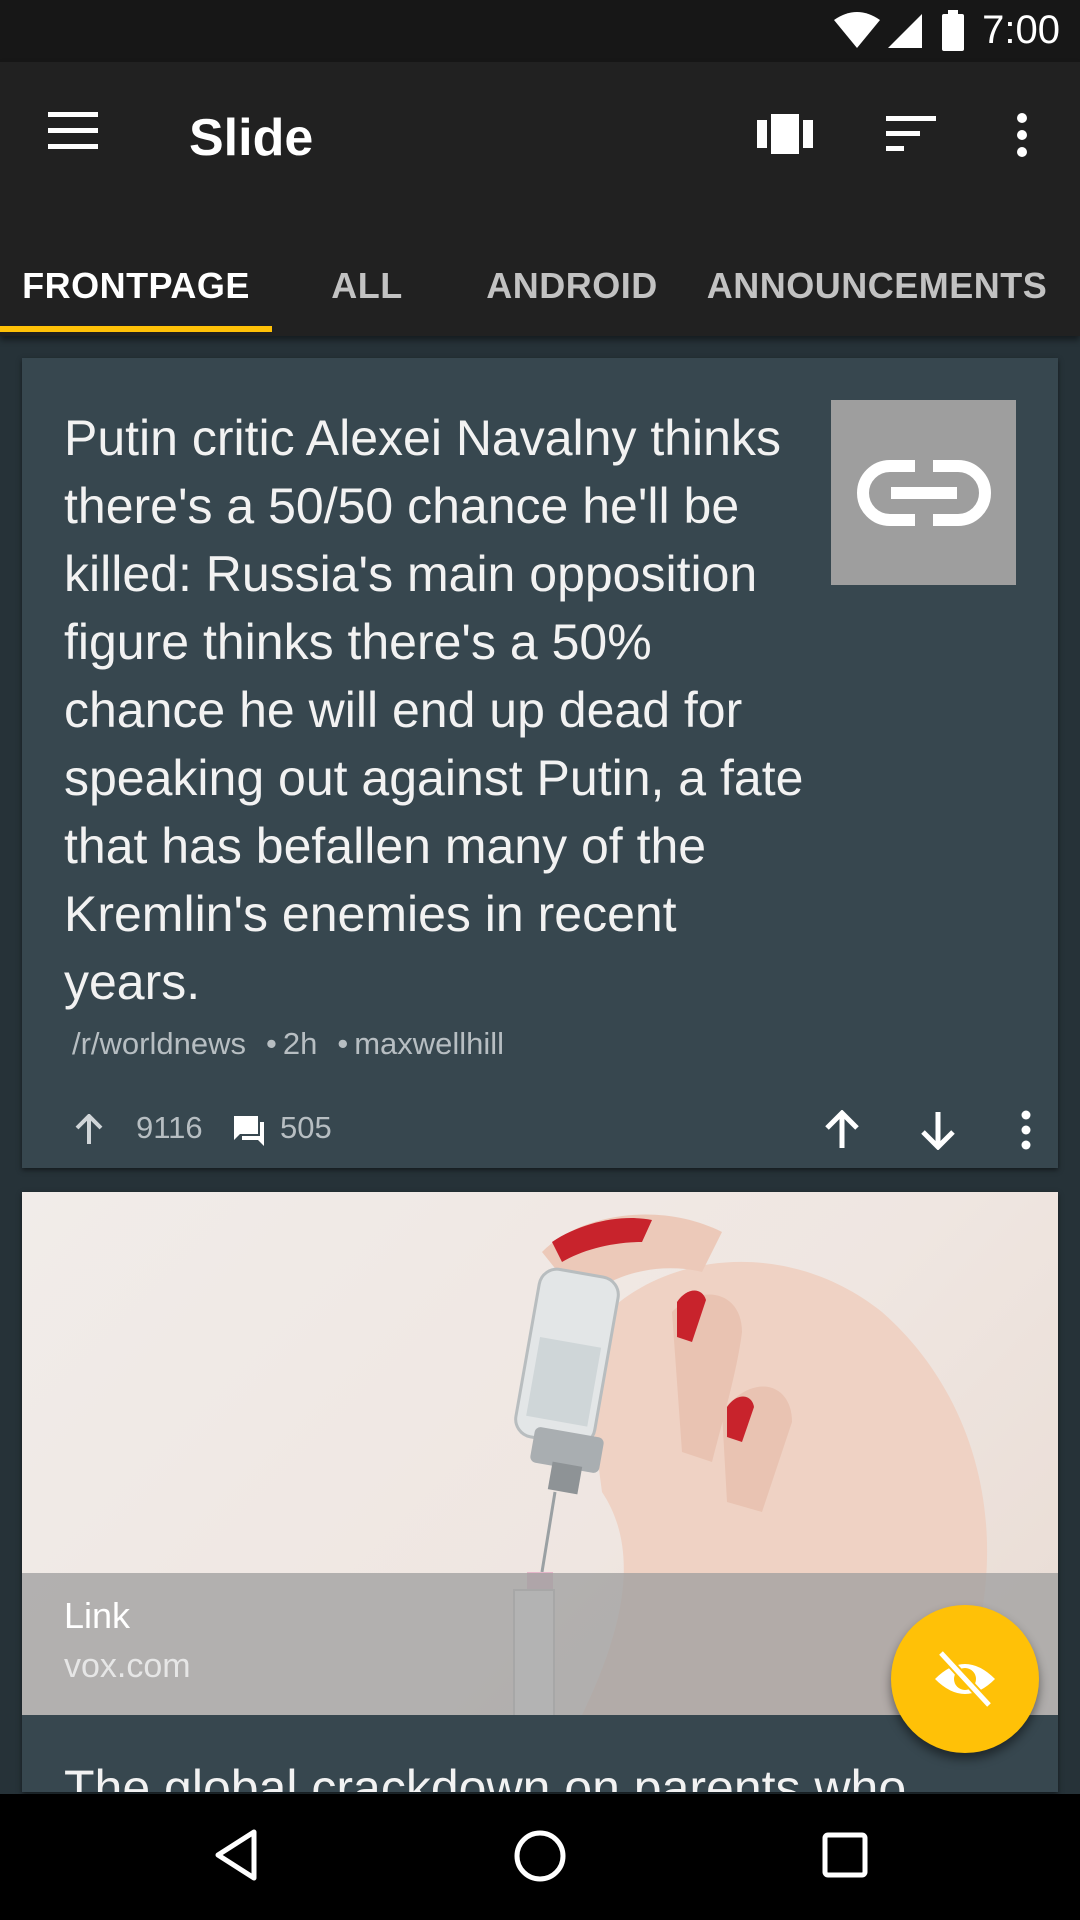  Describe the element at coordinates (235, 1855) in the screenshot. I see `back-icon` at that location.